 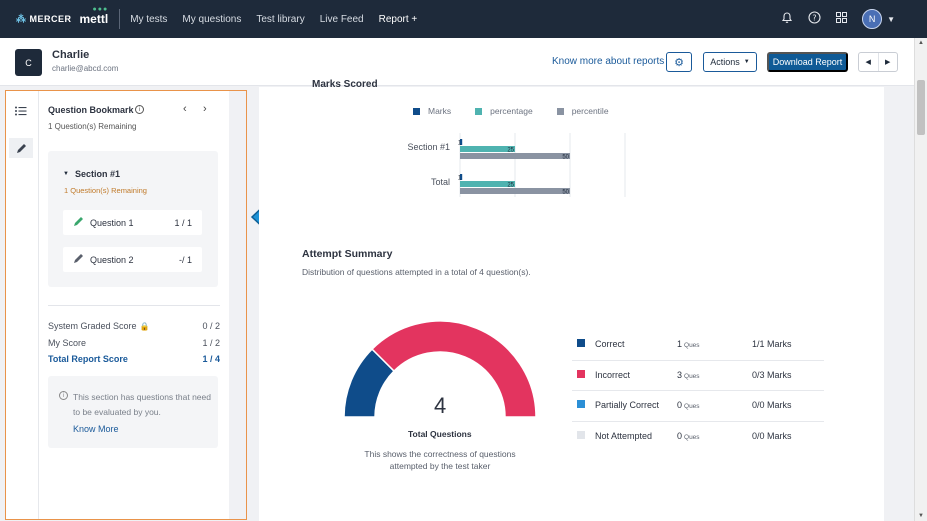 I want to click on nav-report: Report +, so click(x=398, y=19).